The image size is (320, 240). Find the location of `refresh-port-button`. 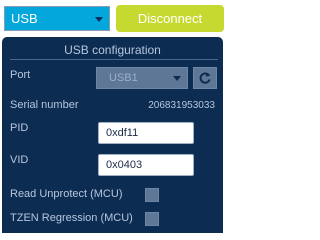

refresh-port-button is located at coordinates (205, 78).